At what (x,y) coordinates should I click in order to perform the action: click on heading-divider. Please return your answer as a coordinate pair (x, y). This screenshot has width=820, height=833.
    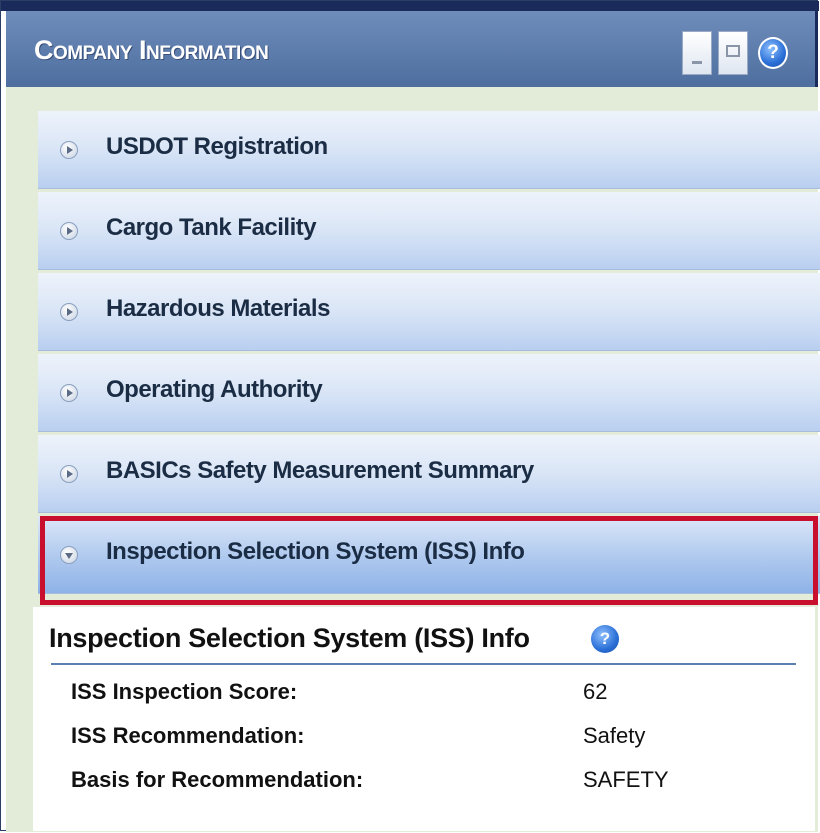
    Looking at the image, I should click on (423, 664).